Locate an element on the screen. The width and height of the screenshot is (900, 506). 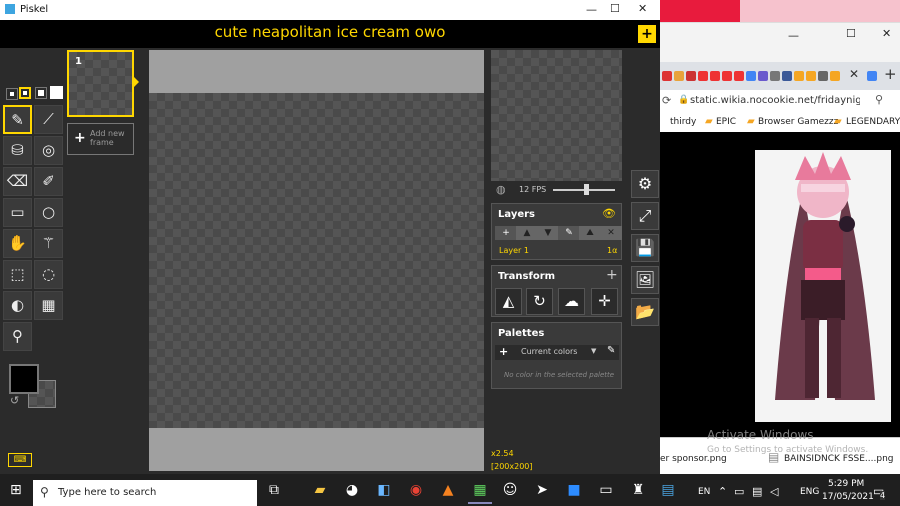
plus-icon: + is located at coordinates (612, 275).